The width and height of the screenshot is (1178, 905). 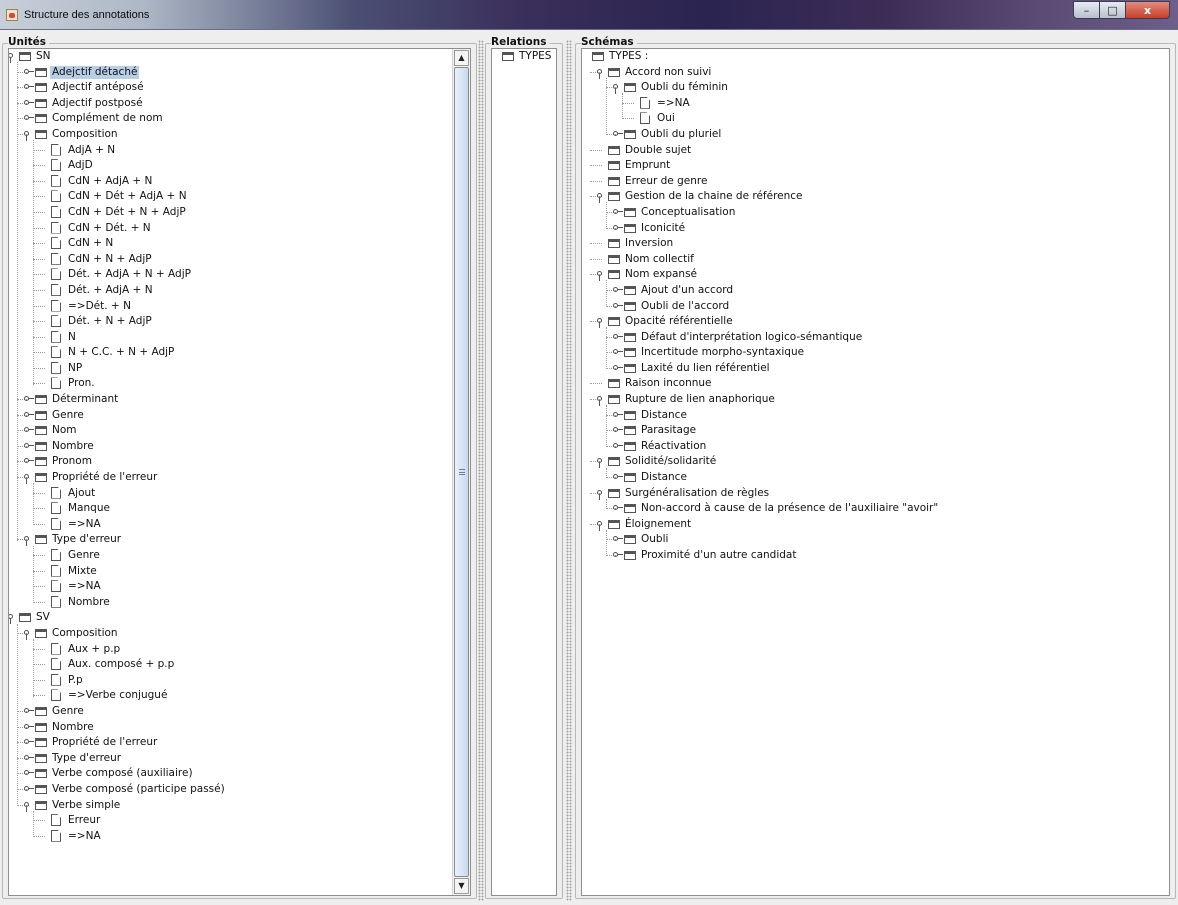 What do you see at coordinates (875, 135) in the screenshot?
I see `tree-folder-item: Oubli du pluriel` at bounding box center [875, 135].